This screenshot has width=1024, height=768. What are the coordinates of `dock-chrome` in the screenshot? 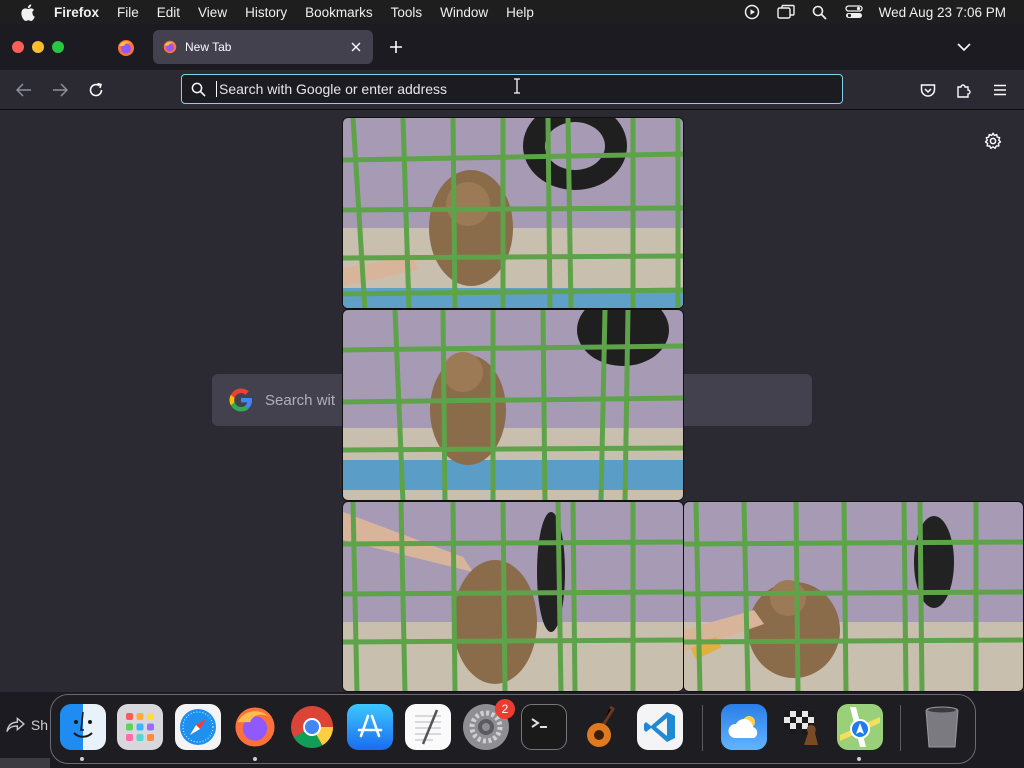 It's located at (312, 727).